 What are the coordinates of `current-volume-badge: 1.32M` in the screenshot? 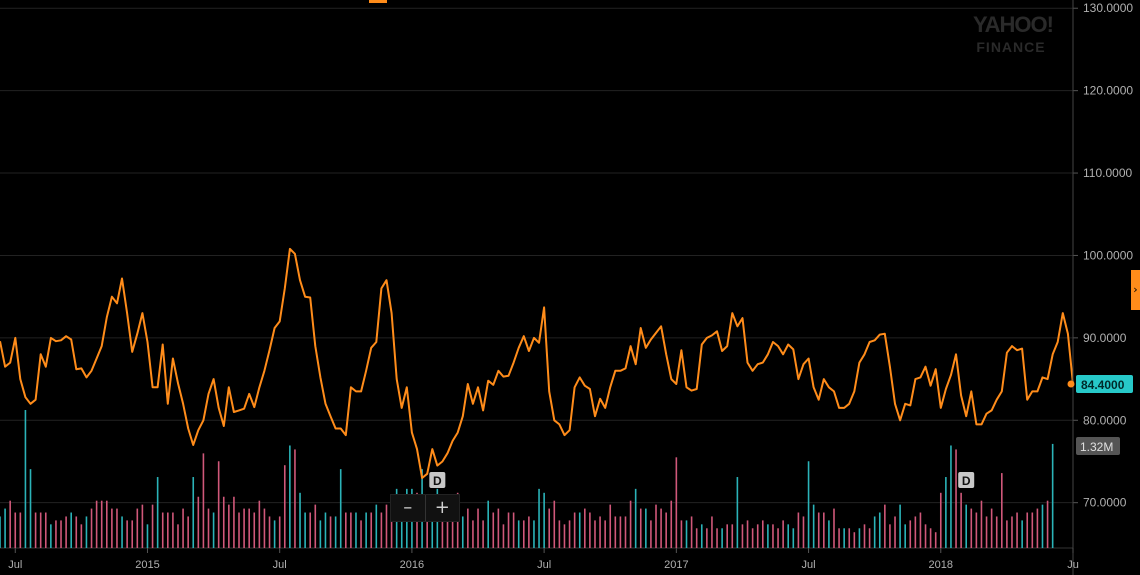 It's located at (1098, 446).